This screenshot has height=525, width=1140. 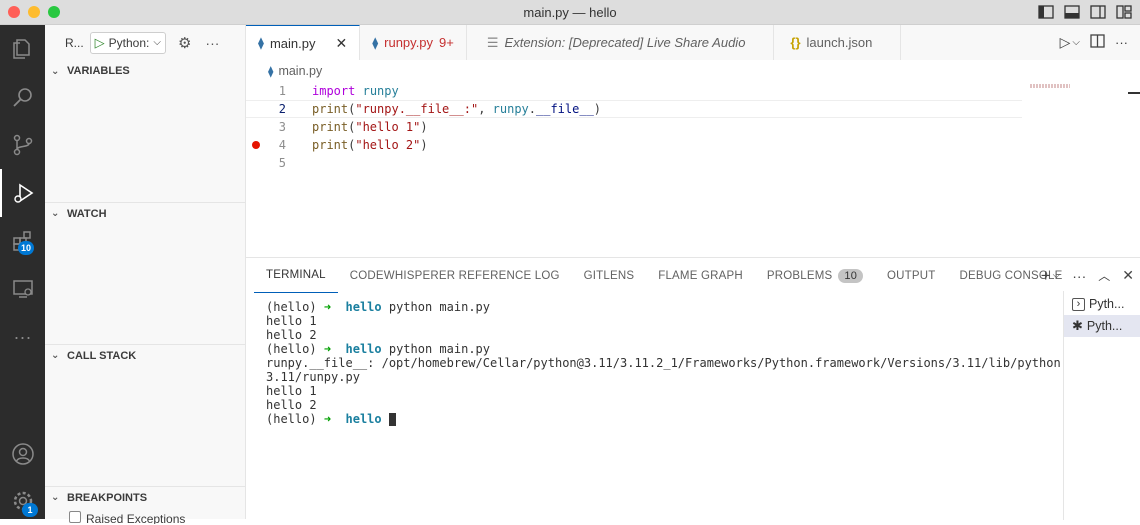 What do you see at coordinates (136, 518) in the screenshot?
I see `breakpoint-label: Raised Exceptions` at bounding box center [136, 518].